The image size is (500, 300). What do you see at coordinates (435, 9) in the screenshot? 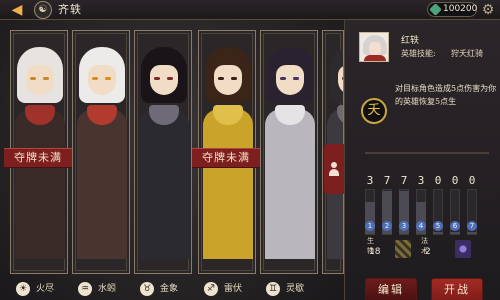
I see `jade-gem-icon` at bounding box center [435, 9].